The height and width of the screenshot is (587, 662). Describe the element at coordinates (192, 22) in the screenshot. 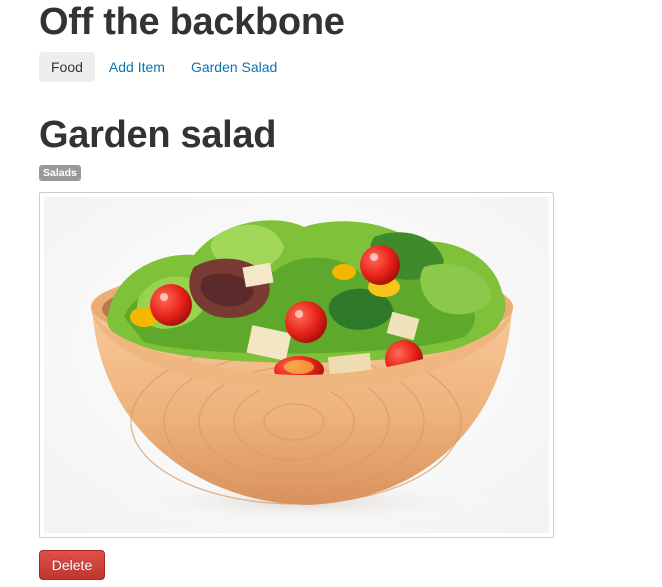

I see `app-title: Off the backbone` at that location.